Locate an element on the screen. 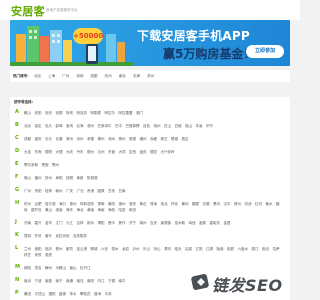  city-link: 巴音郭楞 is located at coordinates (133, 126).